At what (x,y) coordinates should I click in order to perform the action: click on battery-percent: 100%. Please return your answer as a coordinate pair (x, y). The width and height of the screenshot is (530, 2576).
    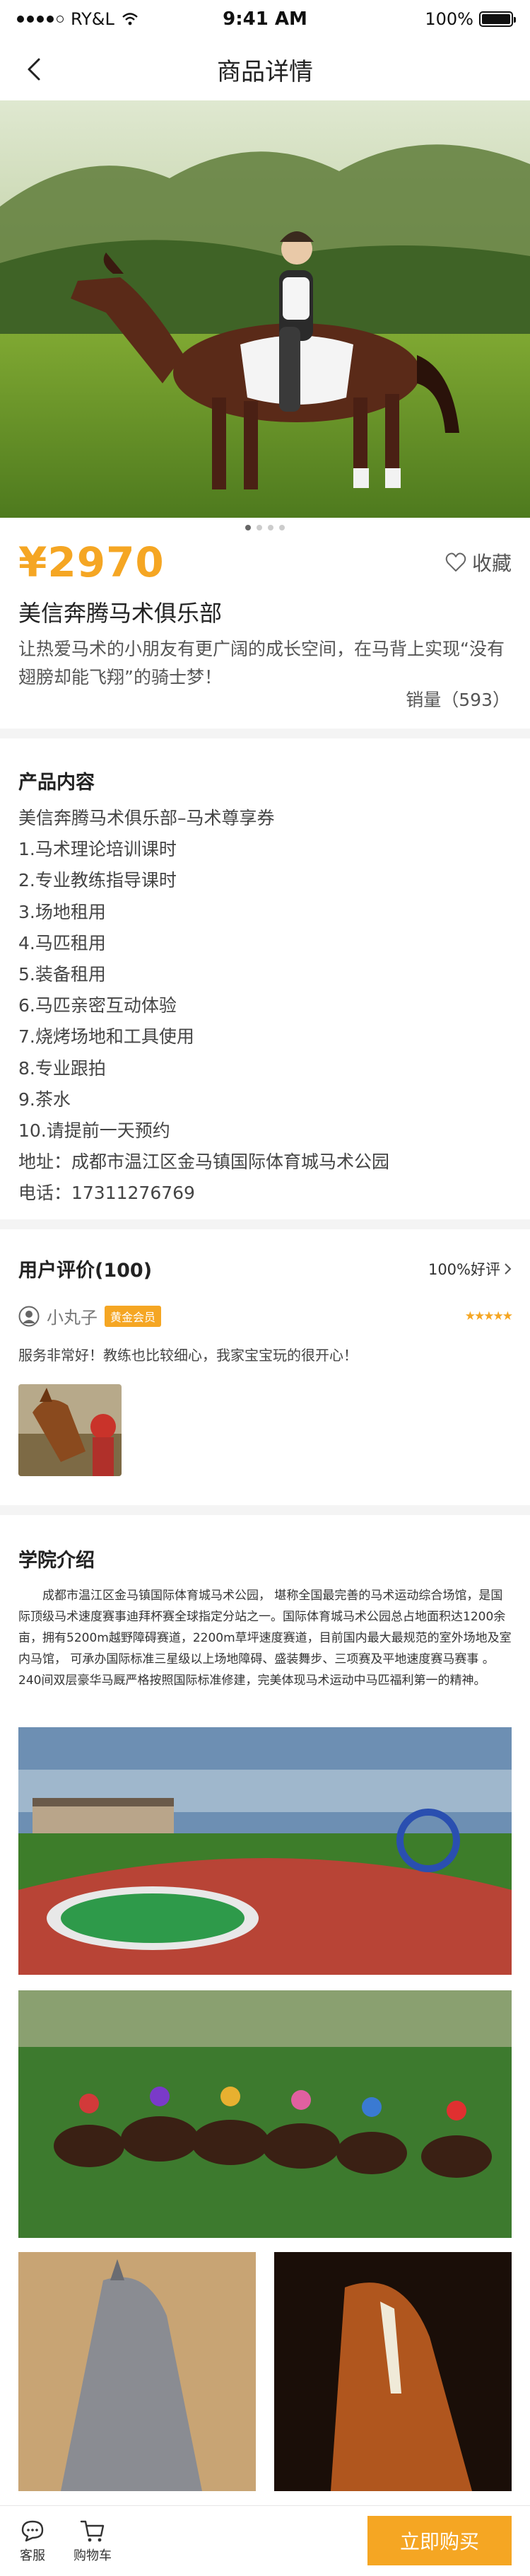
    Looking at the image, I should click on (449, 19).